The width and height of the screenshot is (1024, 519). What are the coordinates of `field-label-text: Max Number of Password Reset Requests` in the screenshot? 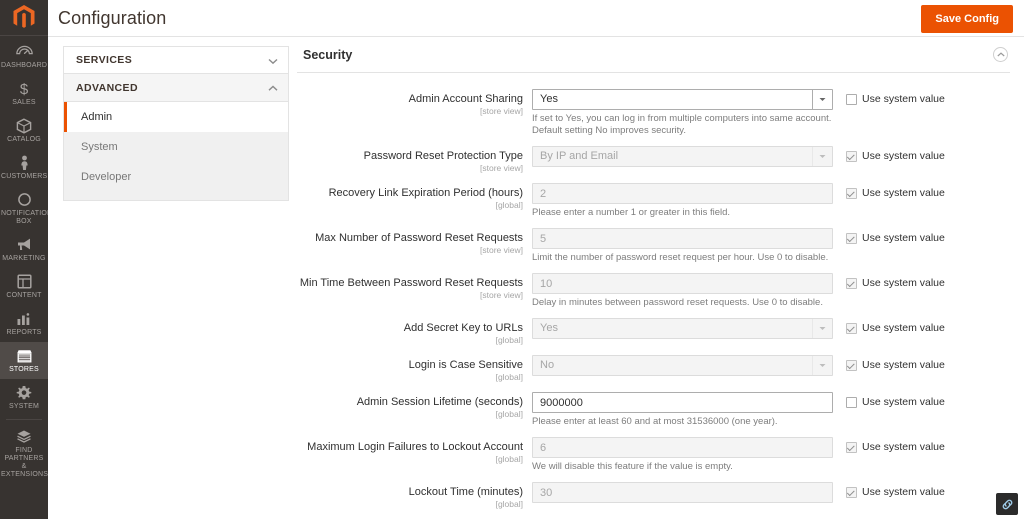 It's located at (419, 238).